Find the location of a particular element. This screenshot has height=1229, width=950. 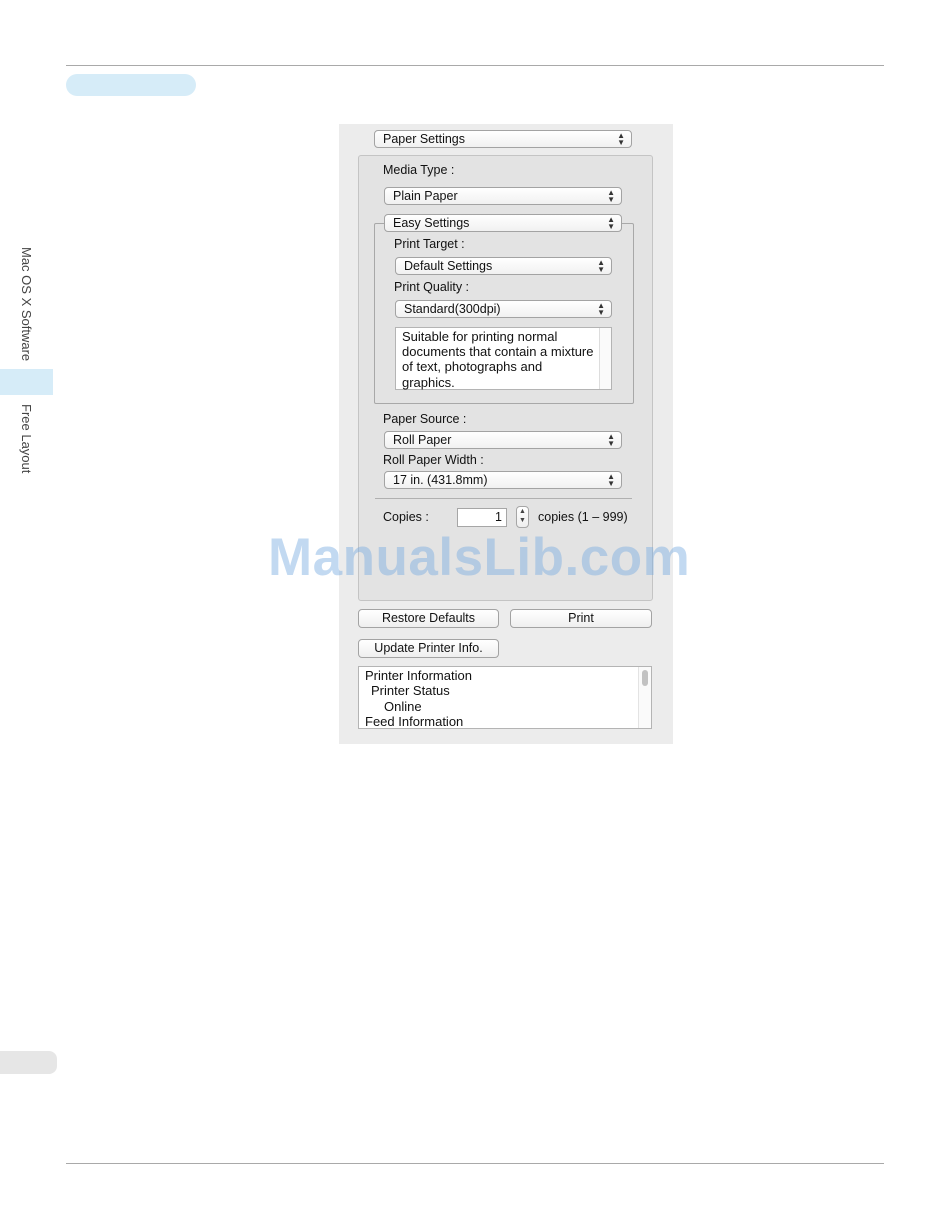

copies-stepper: ▲ ▼ is located at coordinates (522, 517).